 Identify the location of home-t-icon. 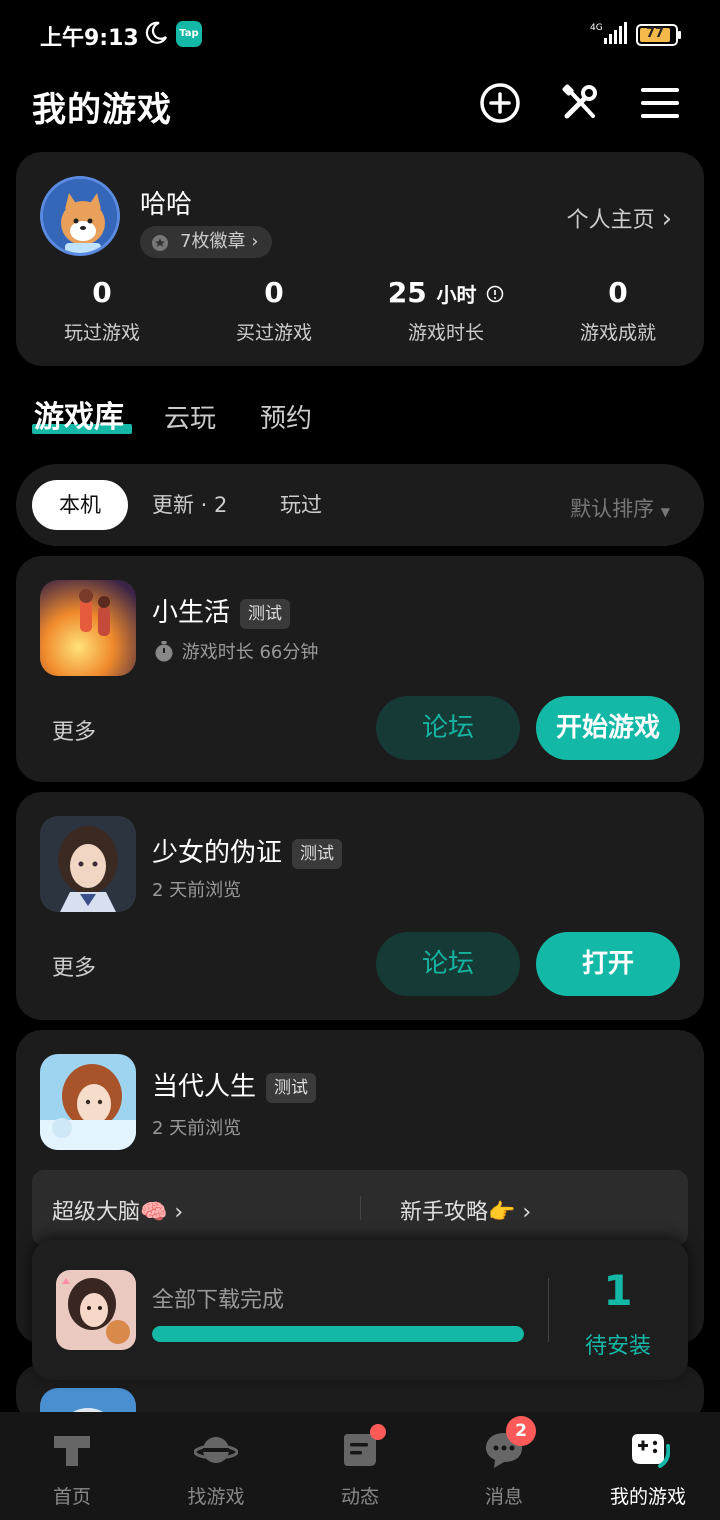
(72, 1451).